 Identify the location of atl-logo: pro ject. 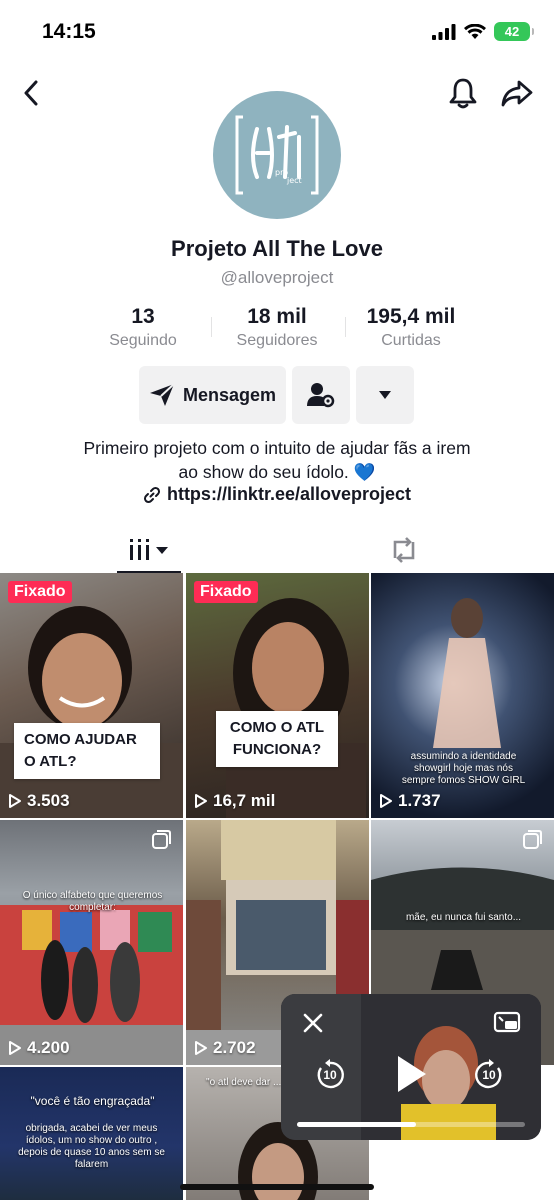
(277, 155).